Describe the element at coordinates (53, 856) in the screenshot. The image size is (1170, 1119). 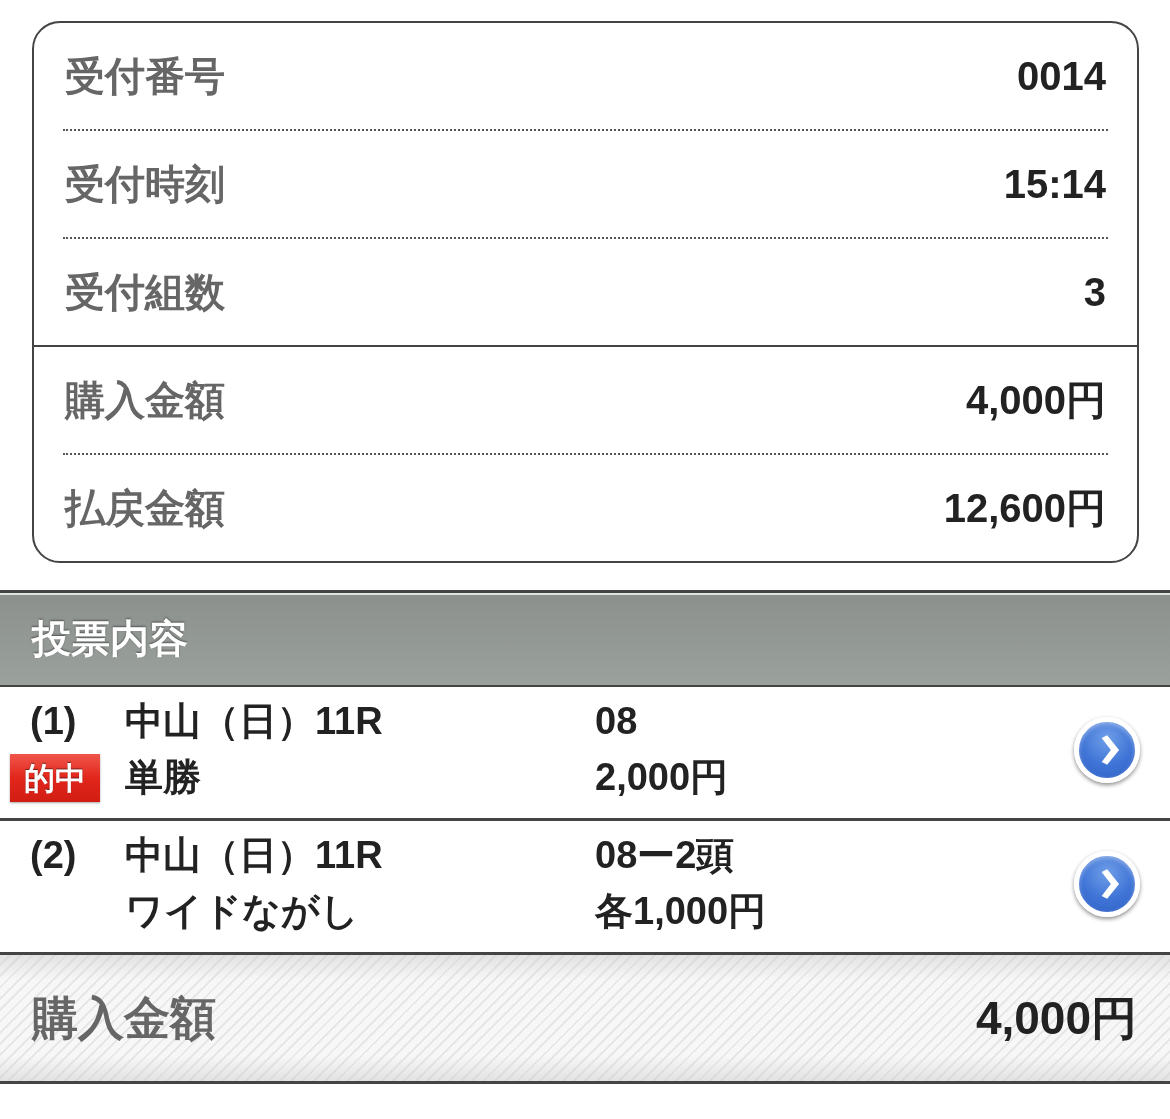
I see `bet-number: (2)` at that location.